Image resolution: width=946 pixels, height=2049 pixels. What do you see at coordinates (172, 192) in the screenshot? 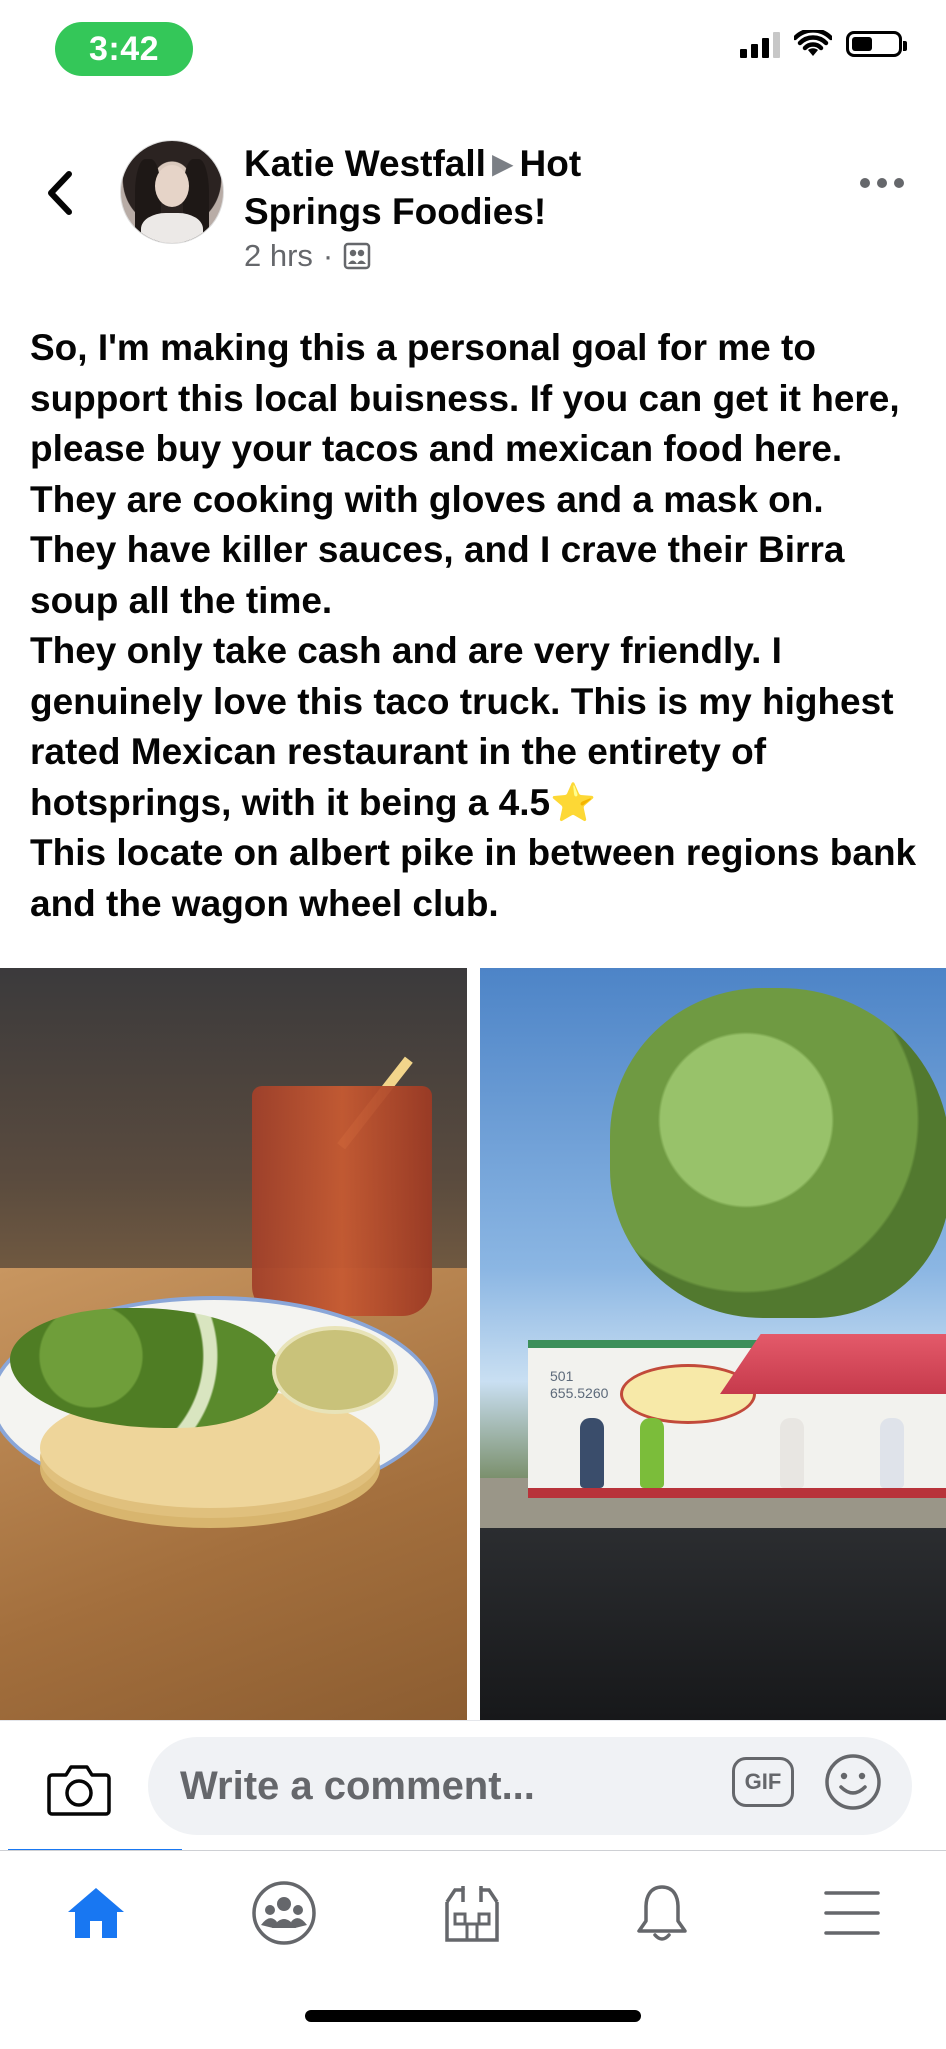
I see `avatar` at bounding box center [172, 192].